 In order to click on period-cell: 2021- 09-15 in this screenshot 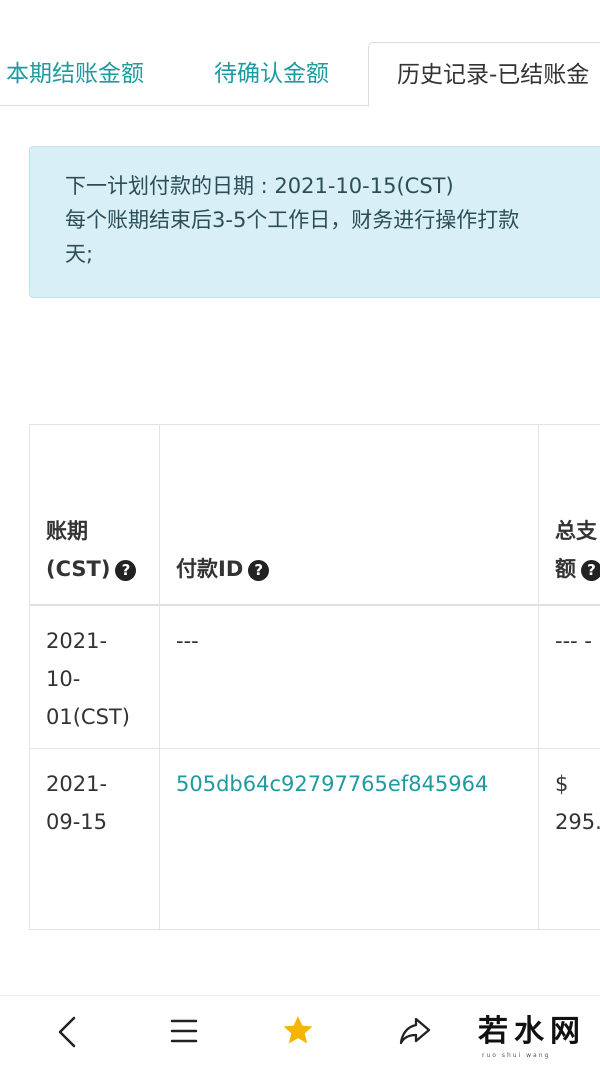, I will do `click(95, 839)`.